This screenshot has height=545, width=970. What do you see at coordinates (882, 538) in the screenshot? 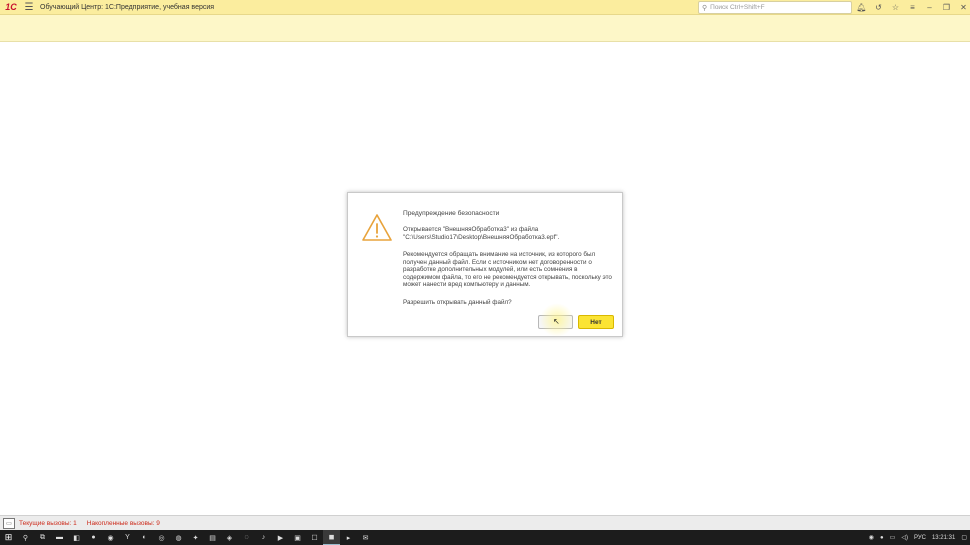
I see `tray-mic-icon: ●` at bounding box center [882, 538].